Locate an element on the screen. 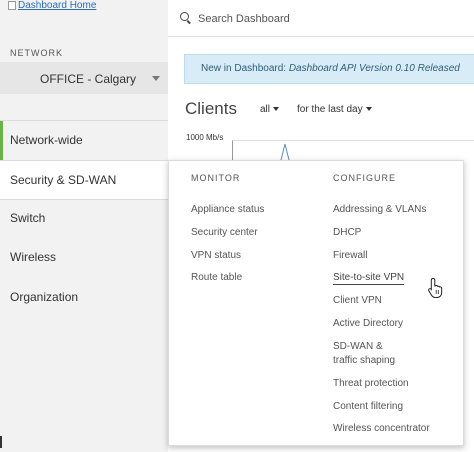  menu-item-sd-wan-line2: traffic shaping is located at coordinates (364, 360).